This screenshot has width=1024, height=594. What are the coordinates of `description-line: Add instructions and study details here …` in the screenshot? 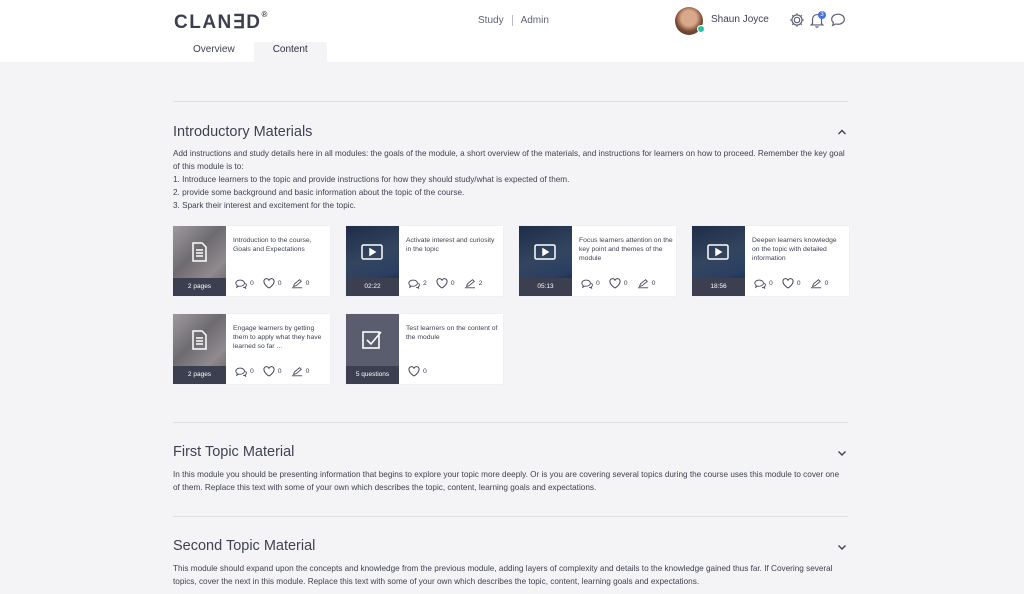 It's located at (509, 160).